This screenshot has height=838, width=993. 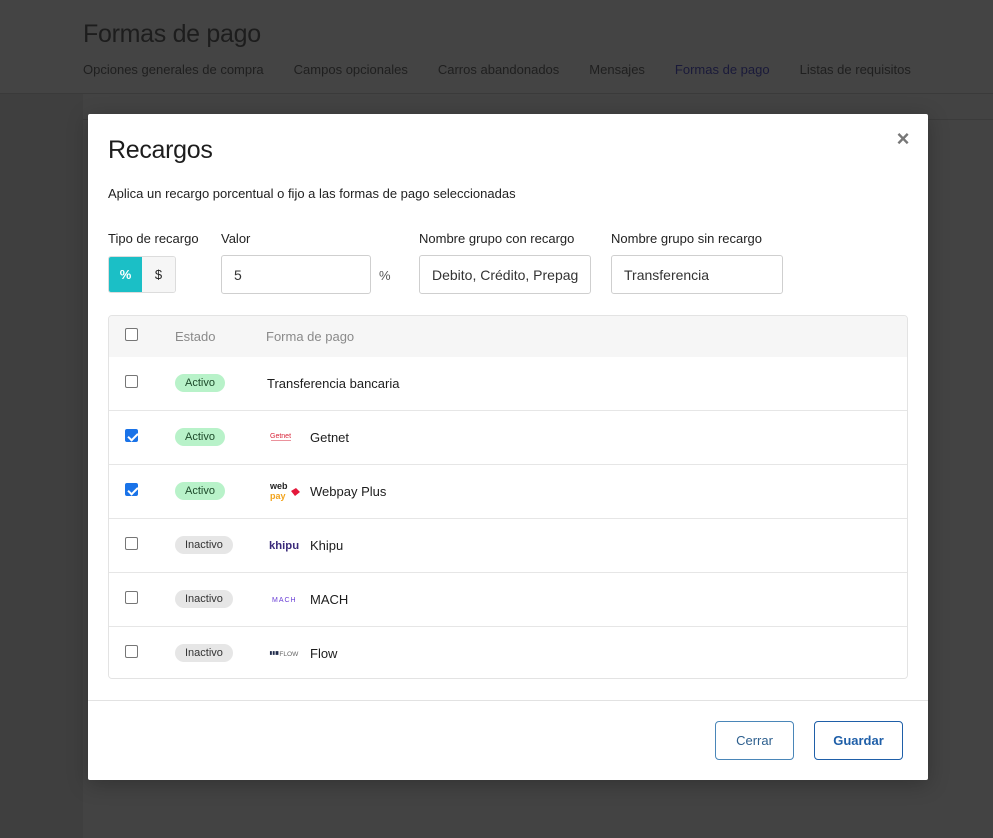 What do you see at coordinates (385, 275) in the screenshot?
I see `valor-suffix: %` at bounding box center [385, 275].